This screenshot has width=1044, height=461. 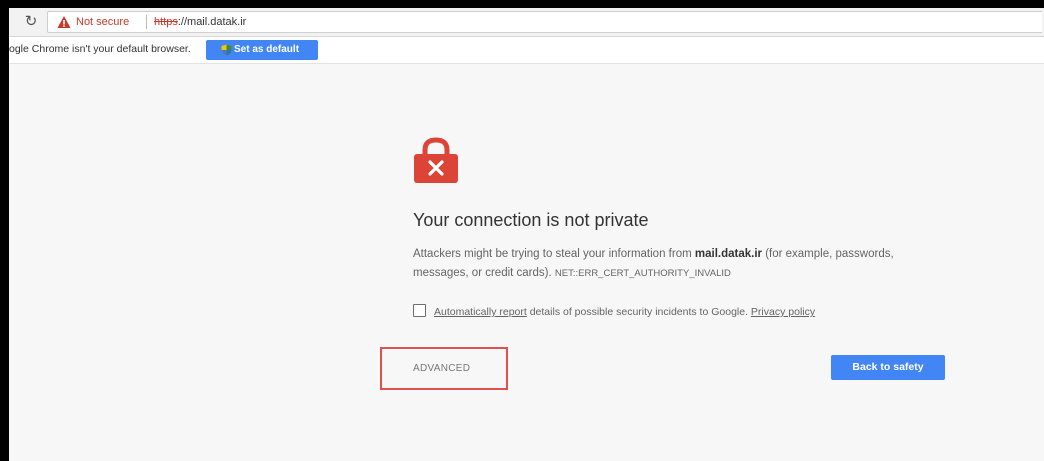 What do you see at coordinates (267, 49) in the screenshot?
I see `set-as-default-label: Set as default` at bounding box center [267, 49].